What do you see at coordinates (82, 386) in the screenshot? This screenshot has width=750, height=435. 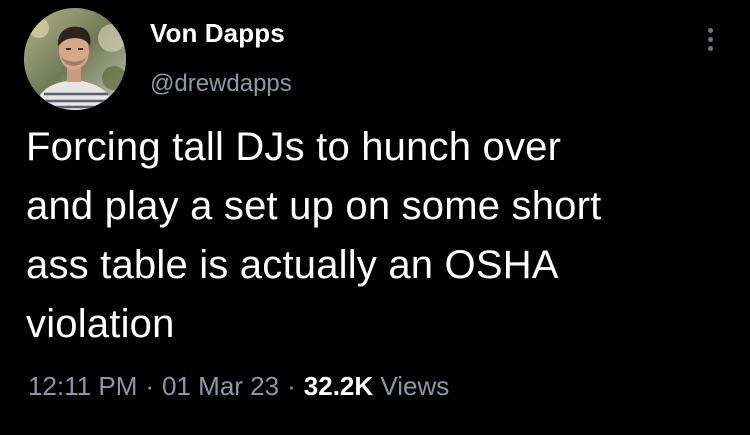 I see `tweet-time: 12:11 PM` at bounding box center [82, 386].